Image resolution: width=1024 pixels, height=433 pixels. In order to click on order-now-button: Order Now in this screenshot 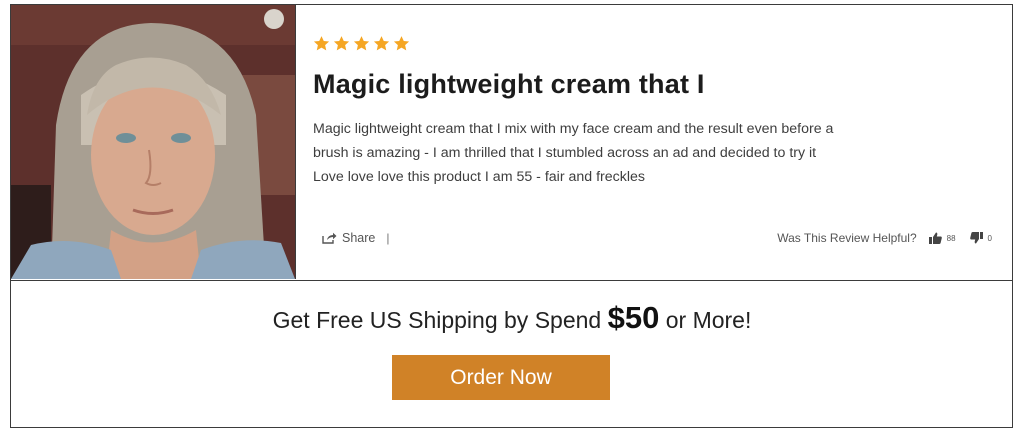, I will do `click(501, 377)`.